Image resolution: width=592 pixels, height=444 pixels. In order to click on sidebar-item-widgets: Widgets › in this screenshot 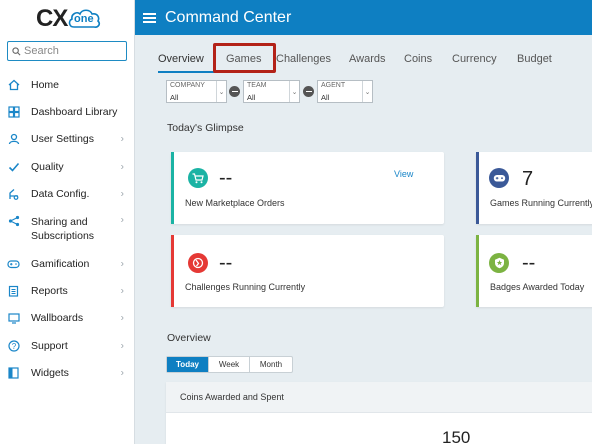, I will do `click(67, 373)`.